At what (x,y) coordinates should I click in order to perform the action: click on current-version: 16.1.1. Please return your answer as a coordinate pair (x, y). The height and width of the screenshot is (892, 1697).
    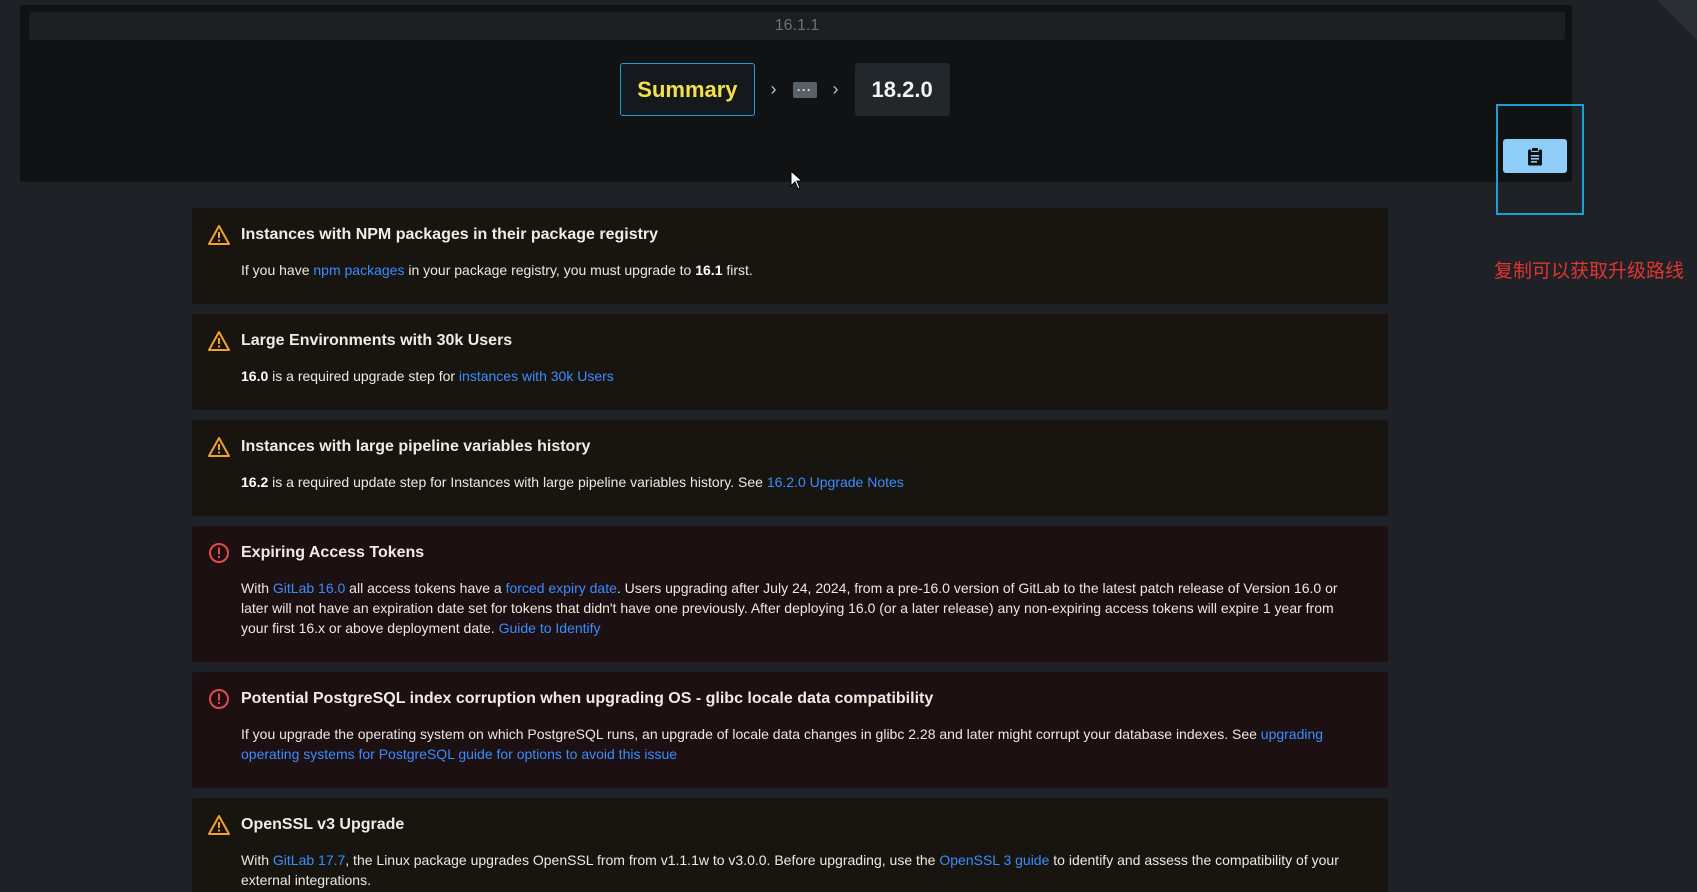
    Looking at the image, I should click on (797, 25).